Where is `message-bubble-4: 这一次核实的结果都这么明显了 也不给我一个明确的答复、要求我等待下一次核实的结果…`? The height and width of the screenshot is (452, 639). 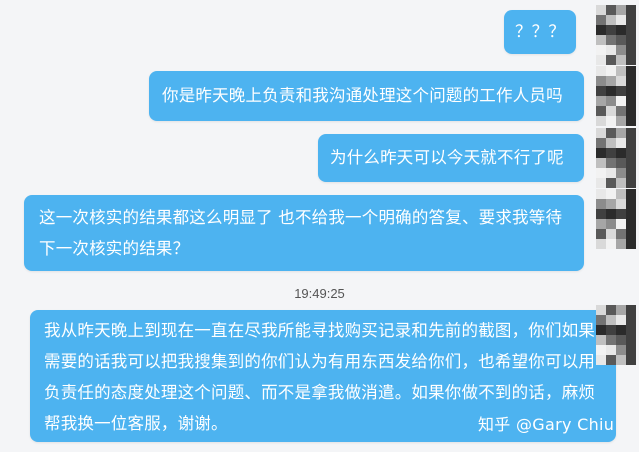 message-bubble-4: 这一次核实的结果都这么明显了 也不给我一个明确的答复、要求我等待下一次核实的结果… is located at coordinates (304, 233).